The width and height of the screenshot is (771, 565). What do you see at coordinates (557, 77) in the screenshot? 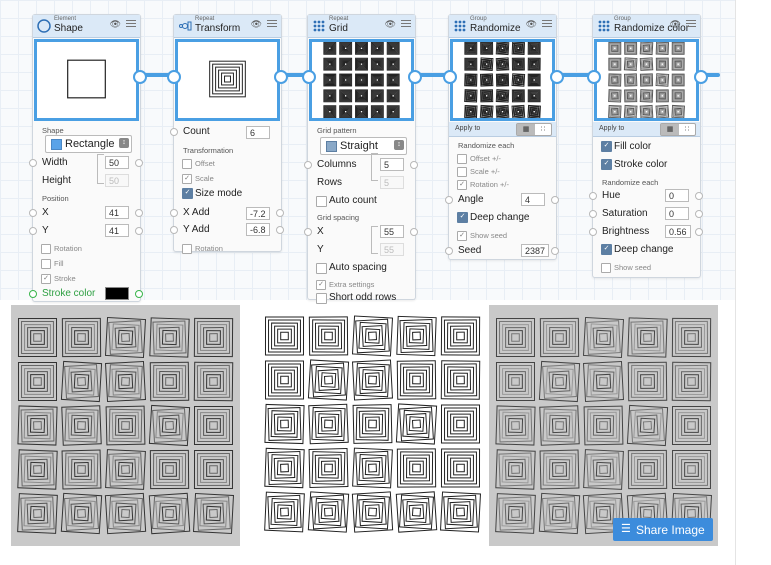
I see `randomize-output-connector` at bounding box center [557, 77].